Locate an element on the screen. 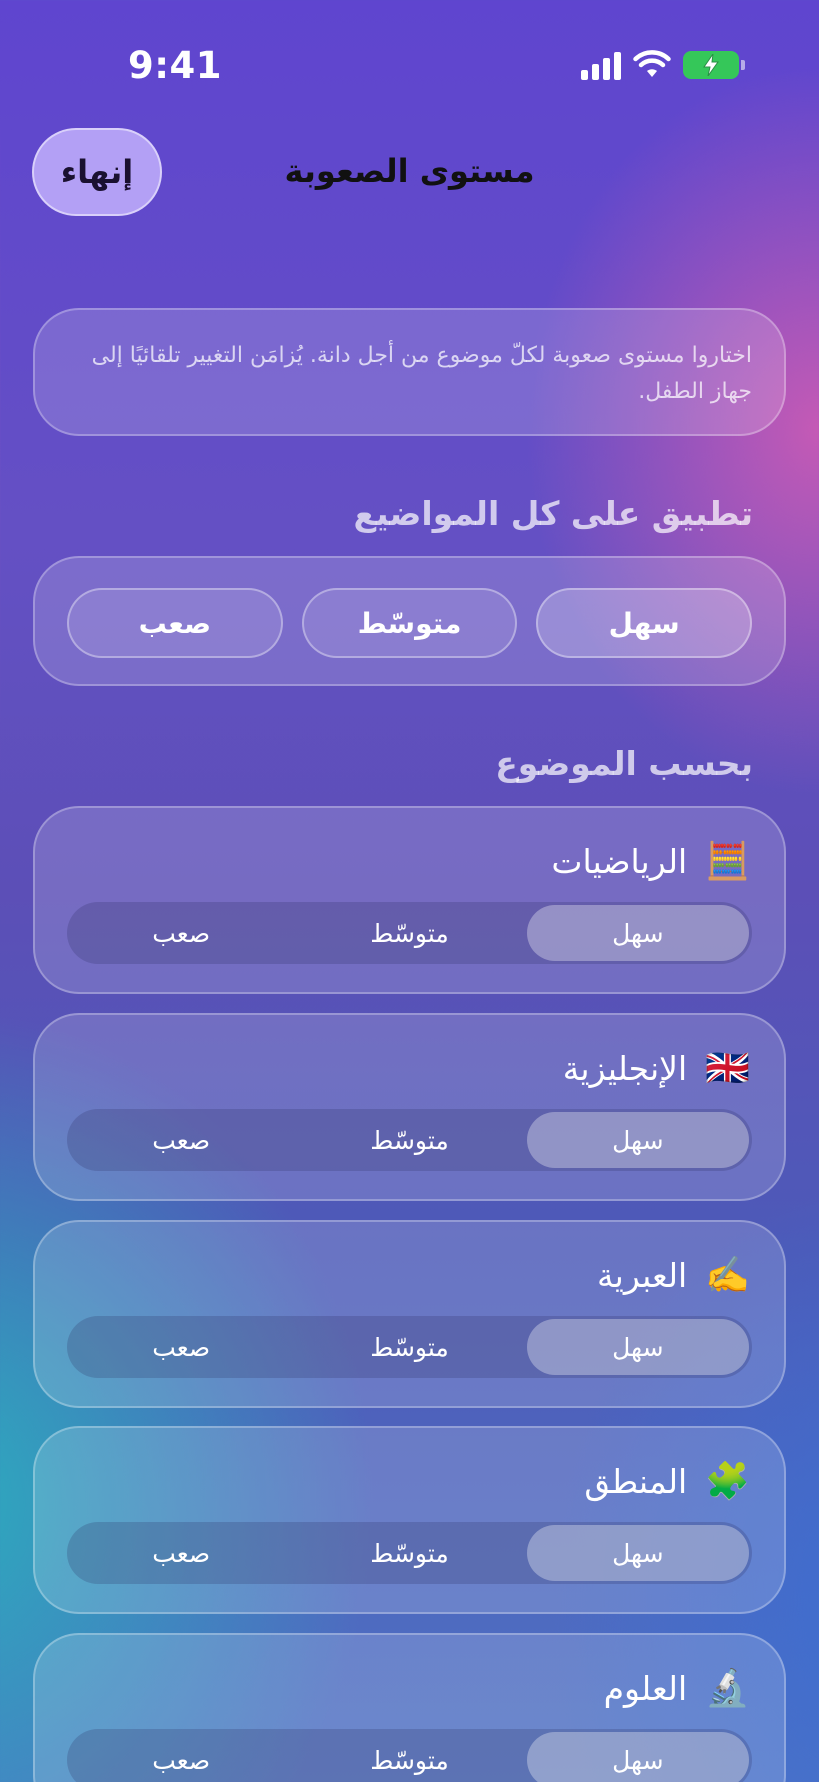  subject-header: 🔬 العلوم is located at coordinates (677, 1688).